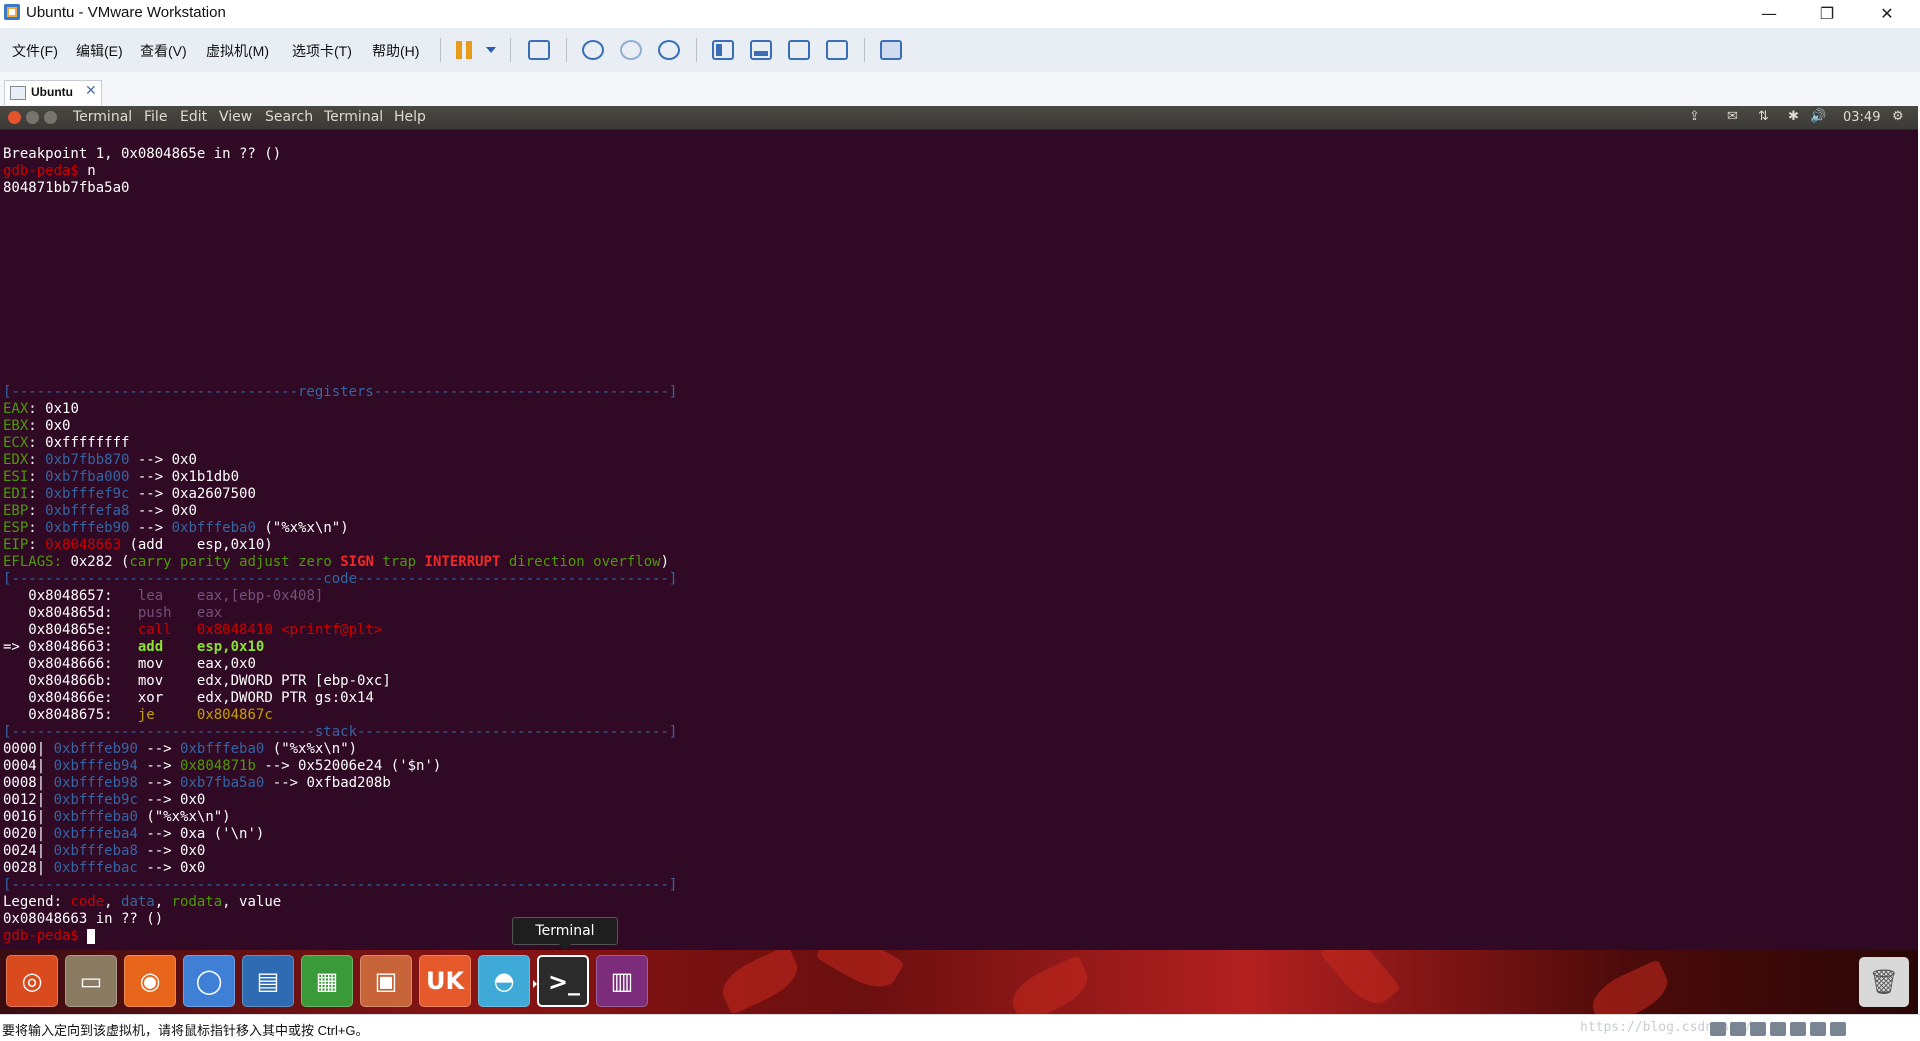 The image size is (1920, 1041). What do you see at coordinates (953, 664) in the screenshot?
I see `code-line: 0x8048666: mov eax,0x0` at bounding box center [953, 664].